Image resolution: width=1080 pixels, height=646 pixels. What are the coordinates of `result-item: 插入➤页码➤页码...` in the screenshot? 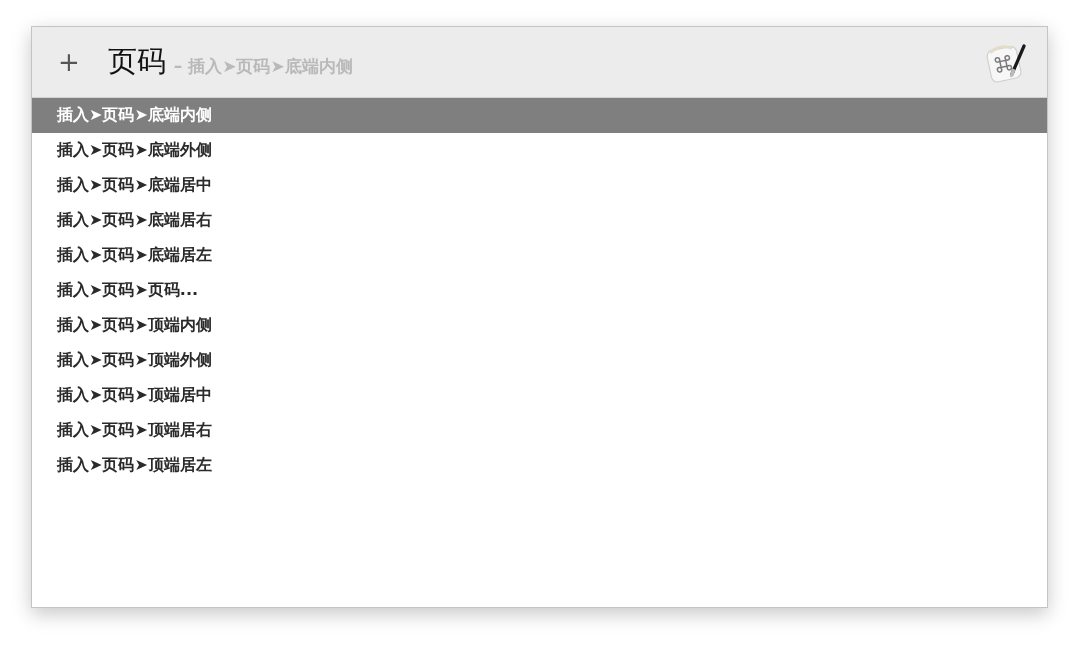 It's located at (539, 290).